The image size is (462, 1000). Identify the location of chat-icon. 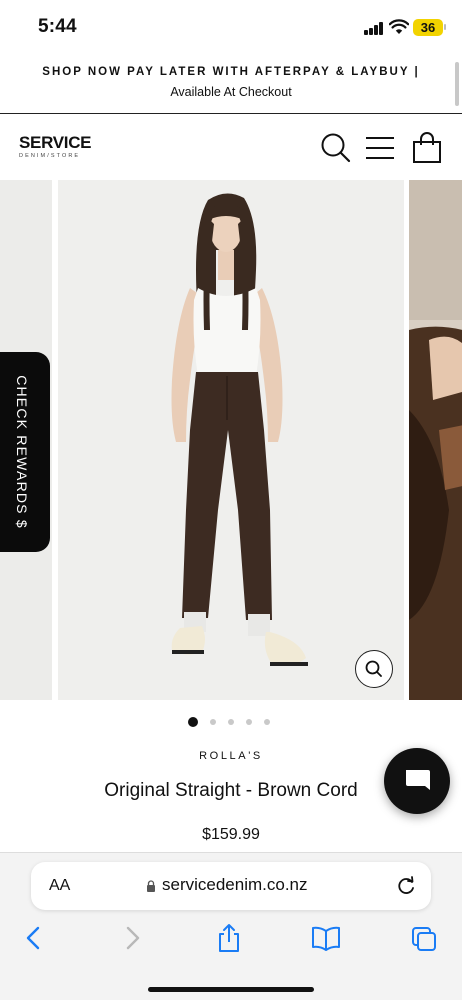
(418, 780).